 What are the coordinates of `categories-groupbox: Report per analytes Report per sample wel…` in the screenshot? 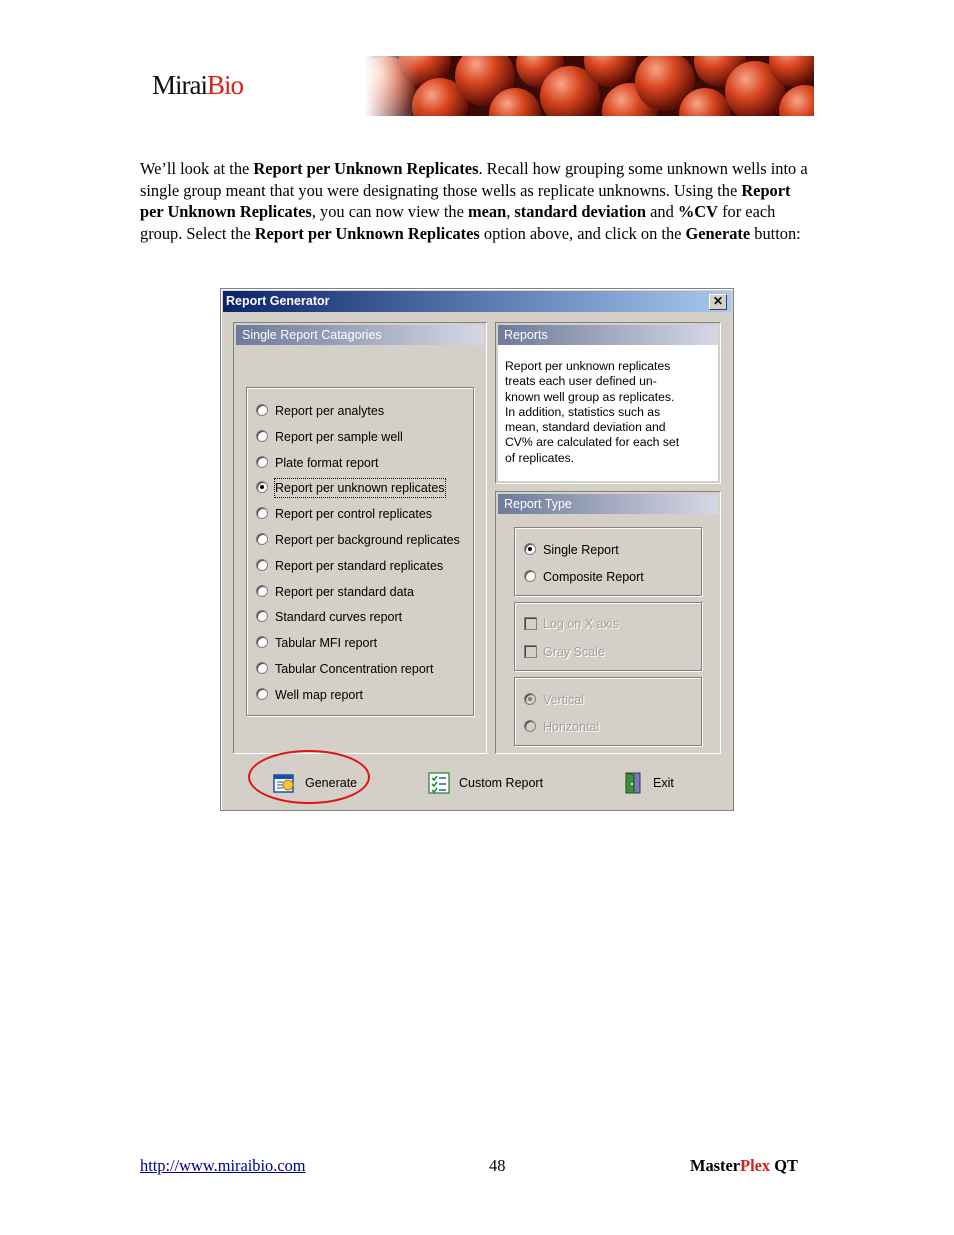 It's located at (360, 551).